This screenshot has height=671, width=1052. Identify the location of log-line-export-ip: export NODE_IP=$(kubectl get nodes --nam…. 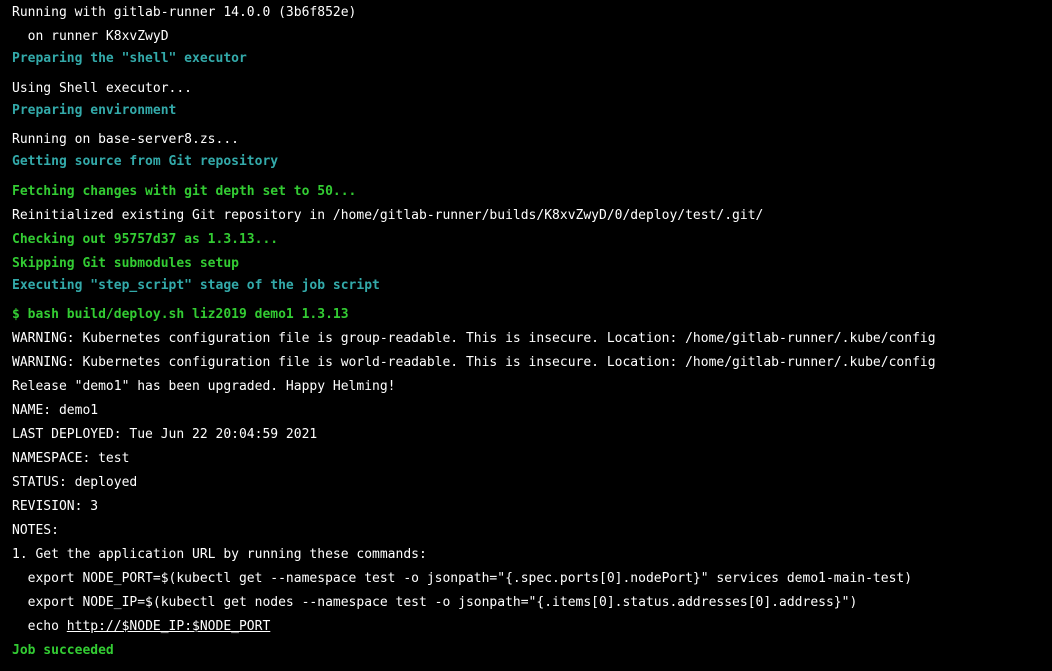
(435, 602).